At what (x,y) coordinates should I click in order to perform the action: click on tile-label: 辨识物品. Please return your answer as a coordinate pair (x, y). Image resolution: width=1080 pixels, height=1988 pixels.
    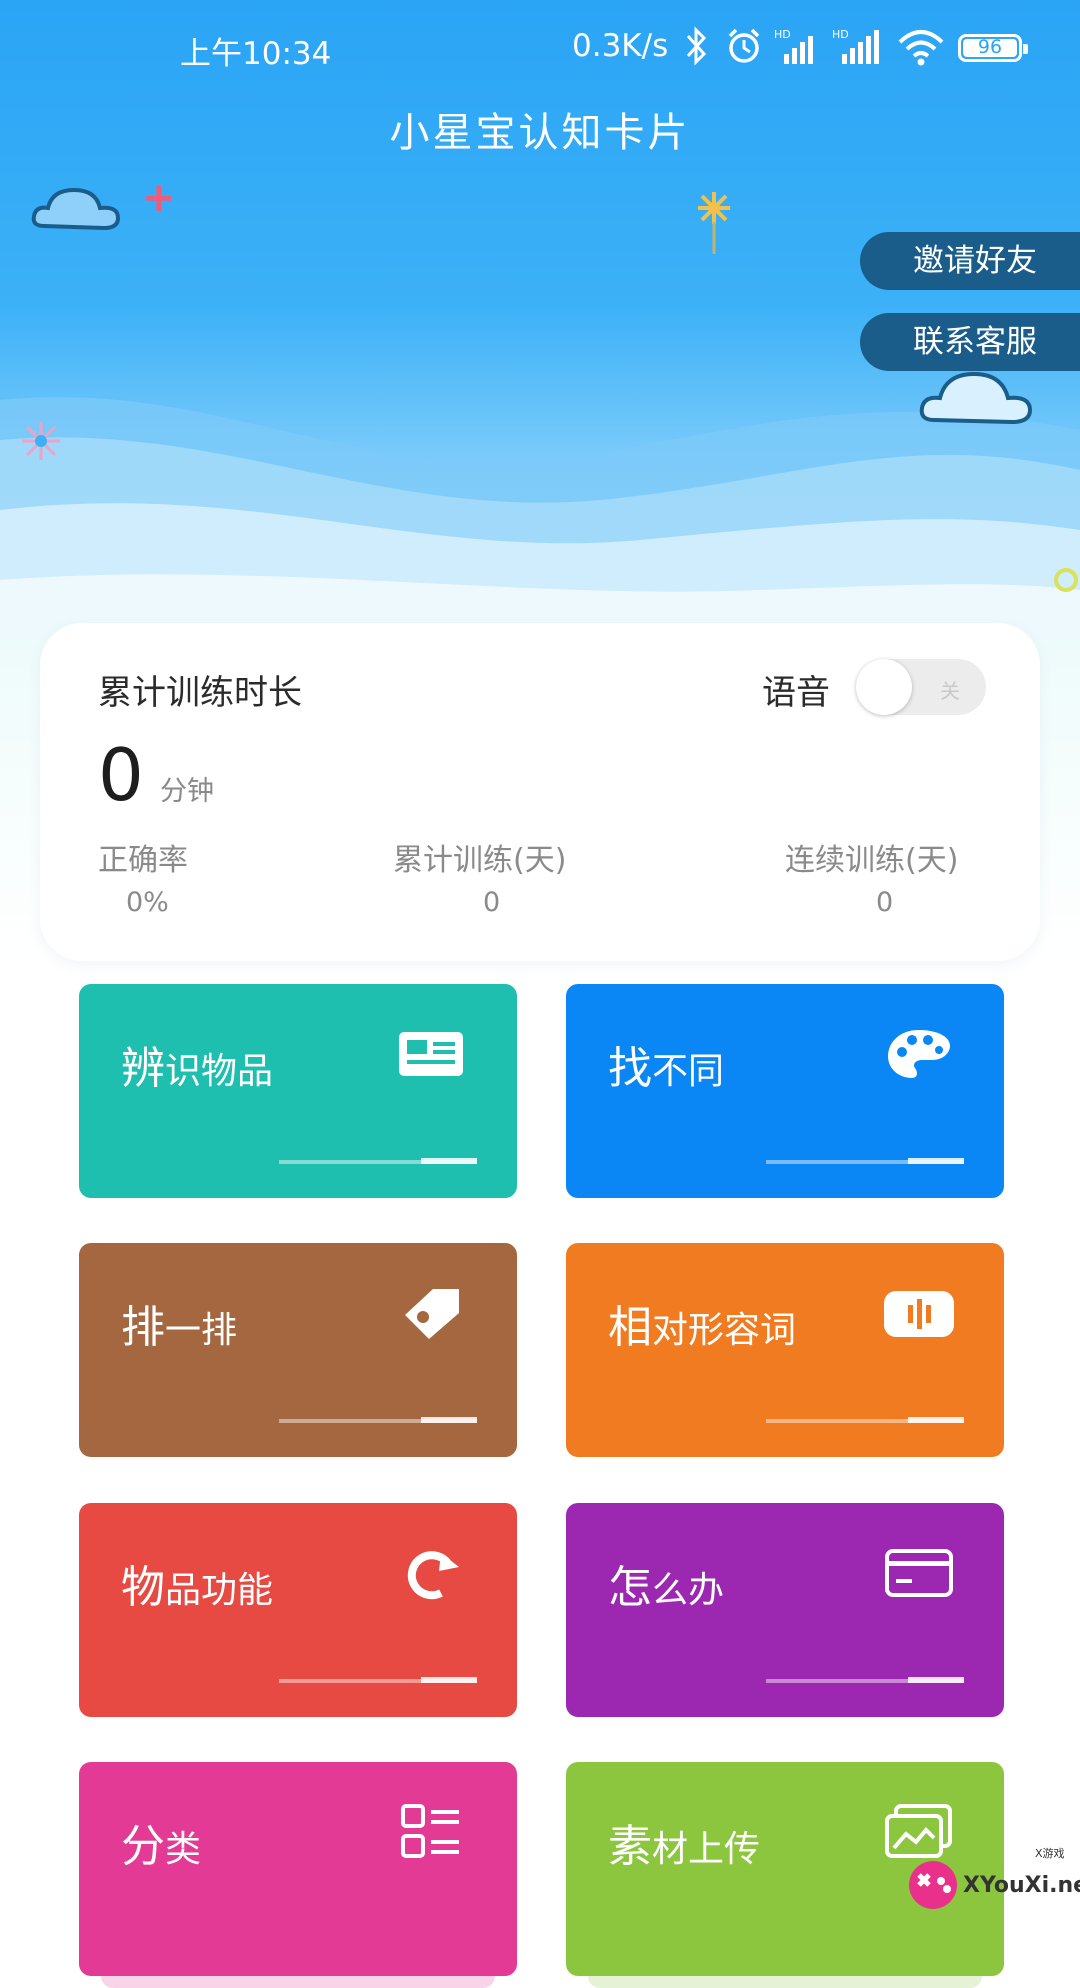
    Looking at the image, I should click on (197, 1068).